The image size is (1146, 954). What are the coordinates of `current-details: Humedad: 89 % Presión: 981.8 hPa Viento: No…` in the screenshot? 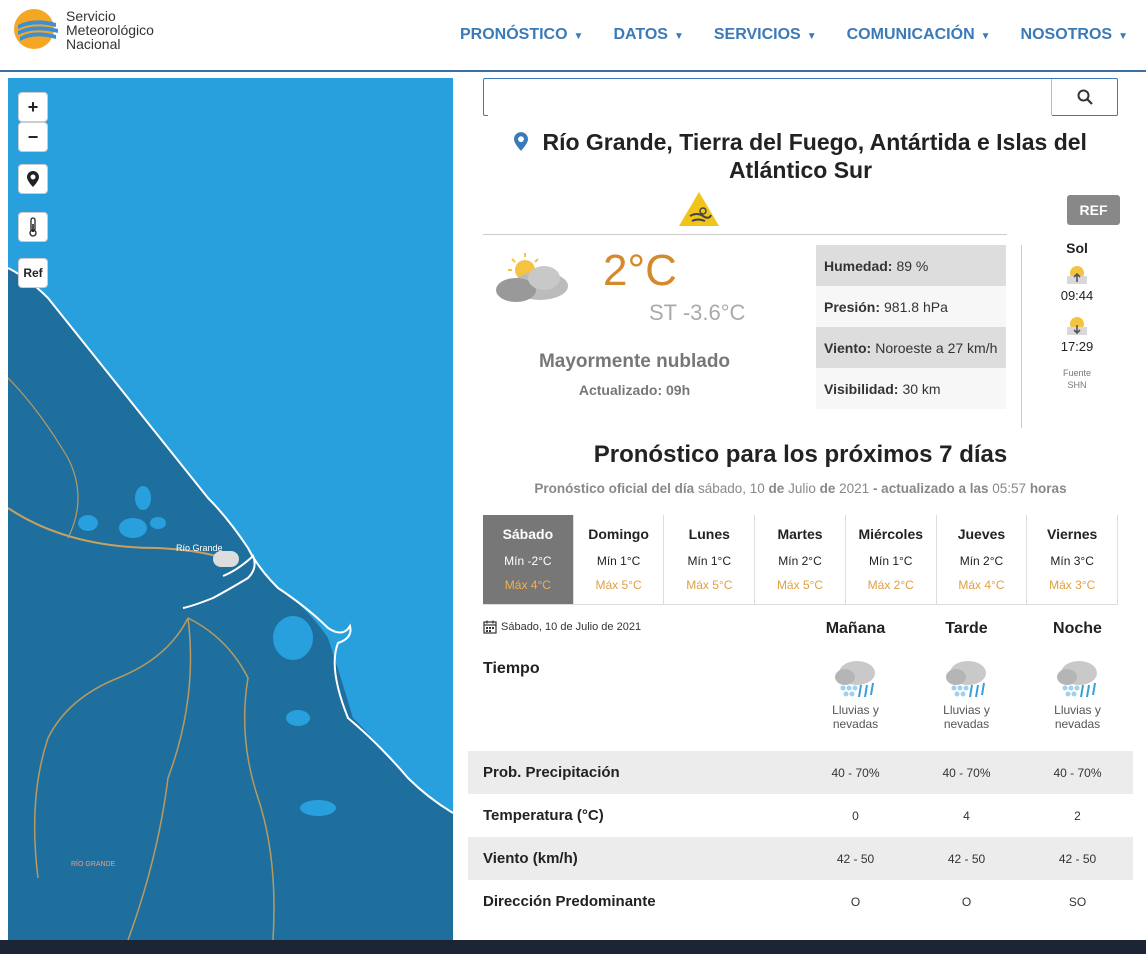 It's located at (911, 327).